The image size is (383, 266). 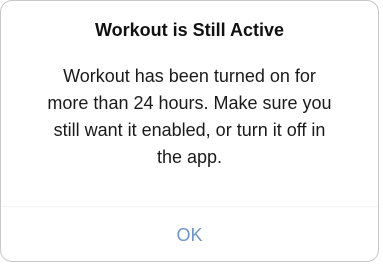 What do you see at coordinates (189, 157) in the screenshot?
I see `alert-message-line: the app.` at bounding box center [189, 157].